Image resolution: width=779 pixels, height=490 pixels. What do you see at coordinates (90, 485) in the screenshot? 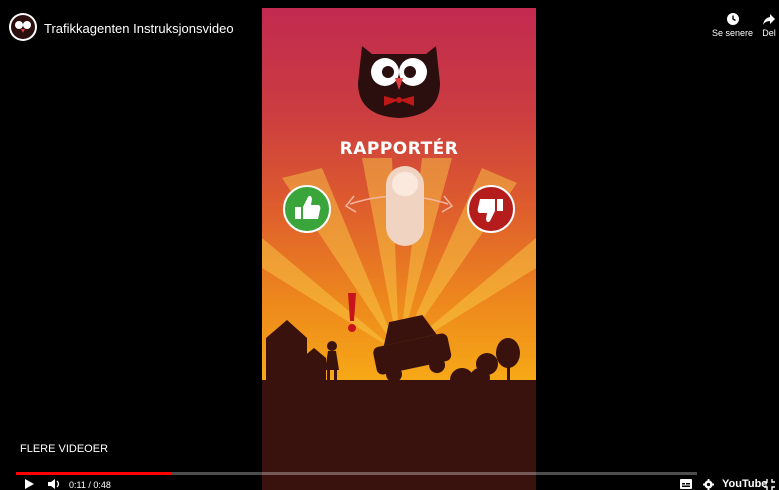
I see `time-display: 0:11 / 0:48` at bounding box center [90, 485].